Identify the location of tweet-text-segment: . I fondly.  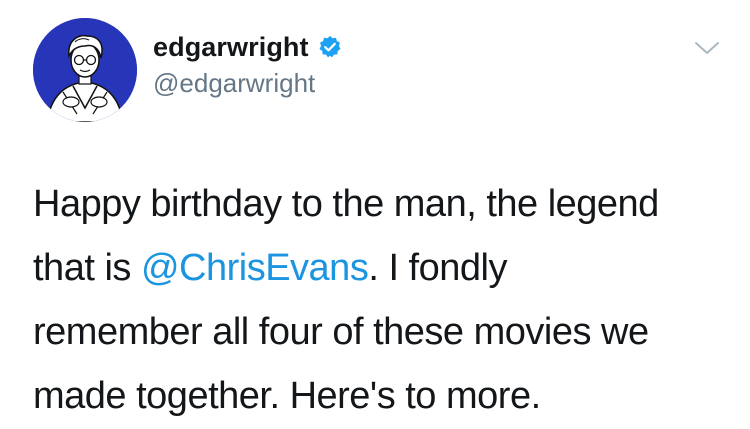
(437, 268).